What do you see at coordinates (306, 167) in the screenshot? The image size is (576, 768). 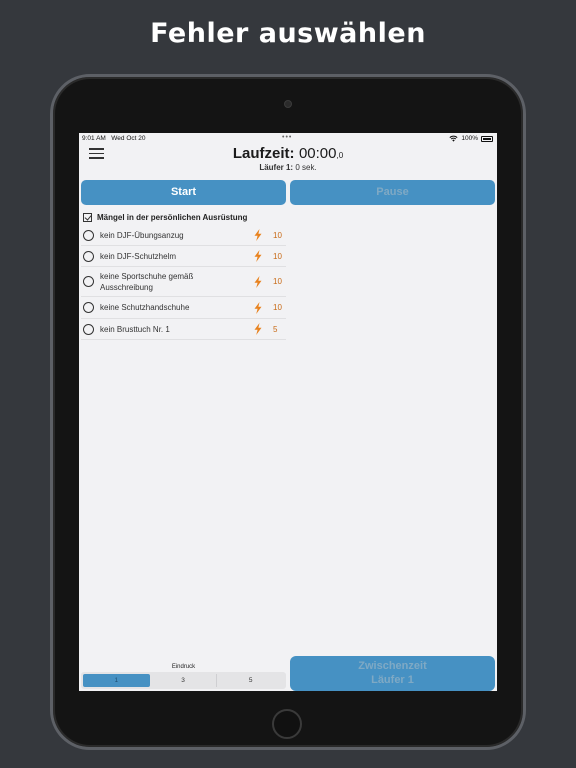 I see `runner-value: 0 sek.` at bounding box center [306, 167].